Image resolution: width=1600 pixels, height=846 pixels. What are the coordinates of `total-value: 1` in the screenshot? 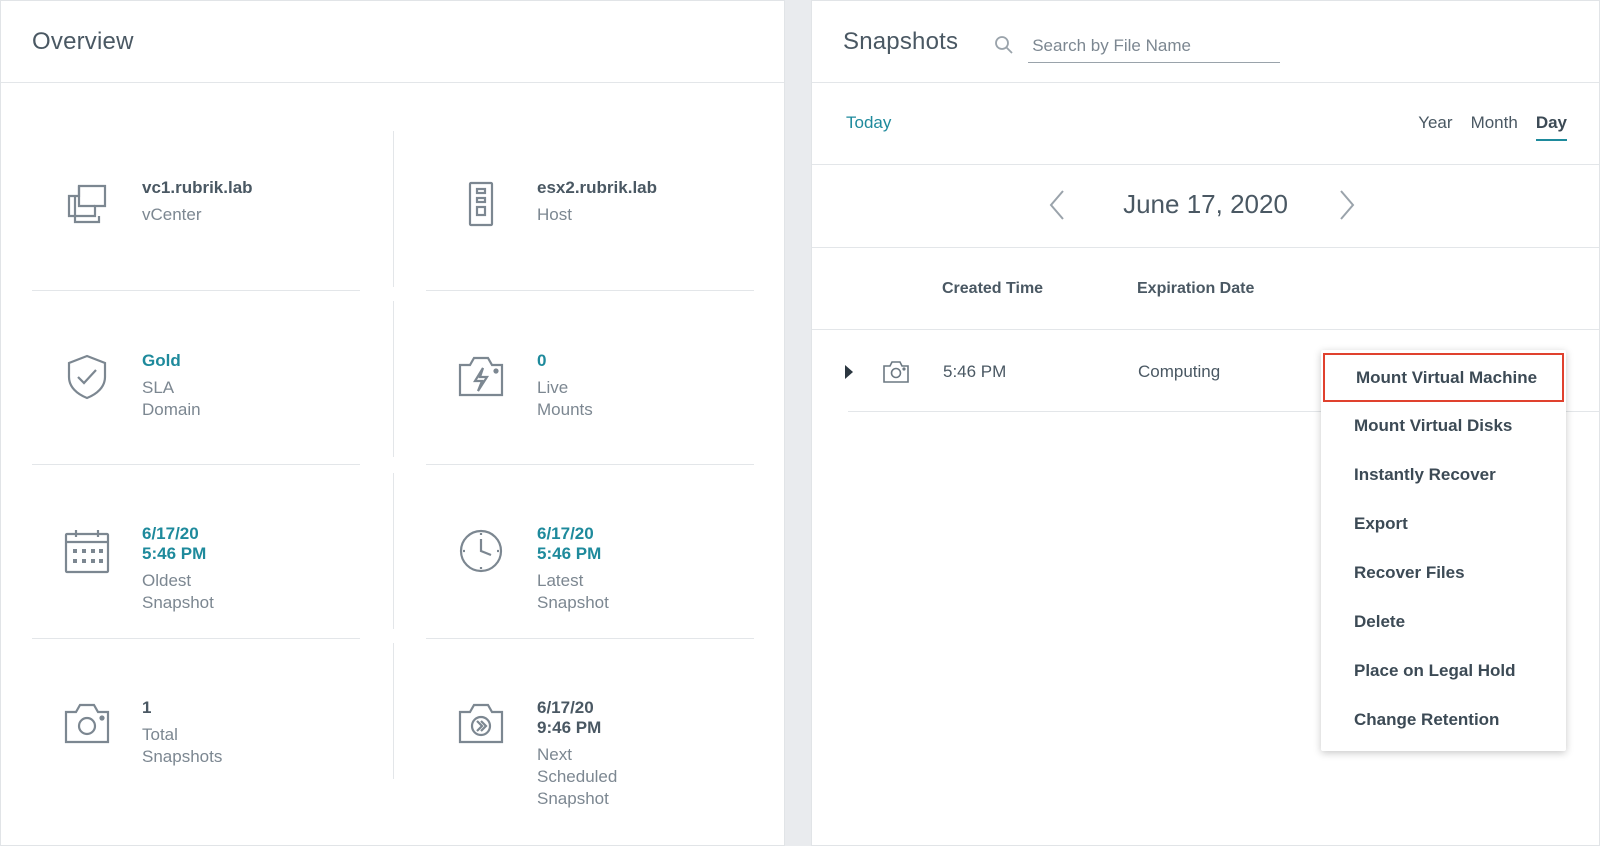 It's located at (147, 707).